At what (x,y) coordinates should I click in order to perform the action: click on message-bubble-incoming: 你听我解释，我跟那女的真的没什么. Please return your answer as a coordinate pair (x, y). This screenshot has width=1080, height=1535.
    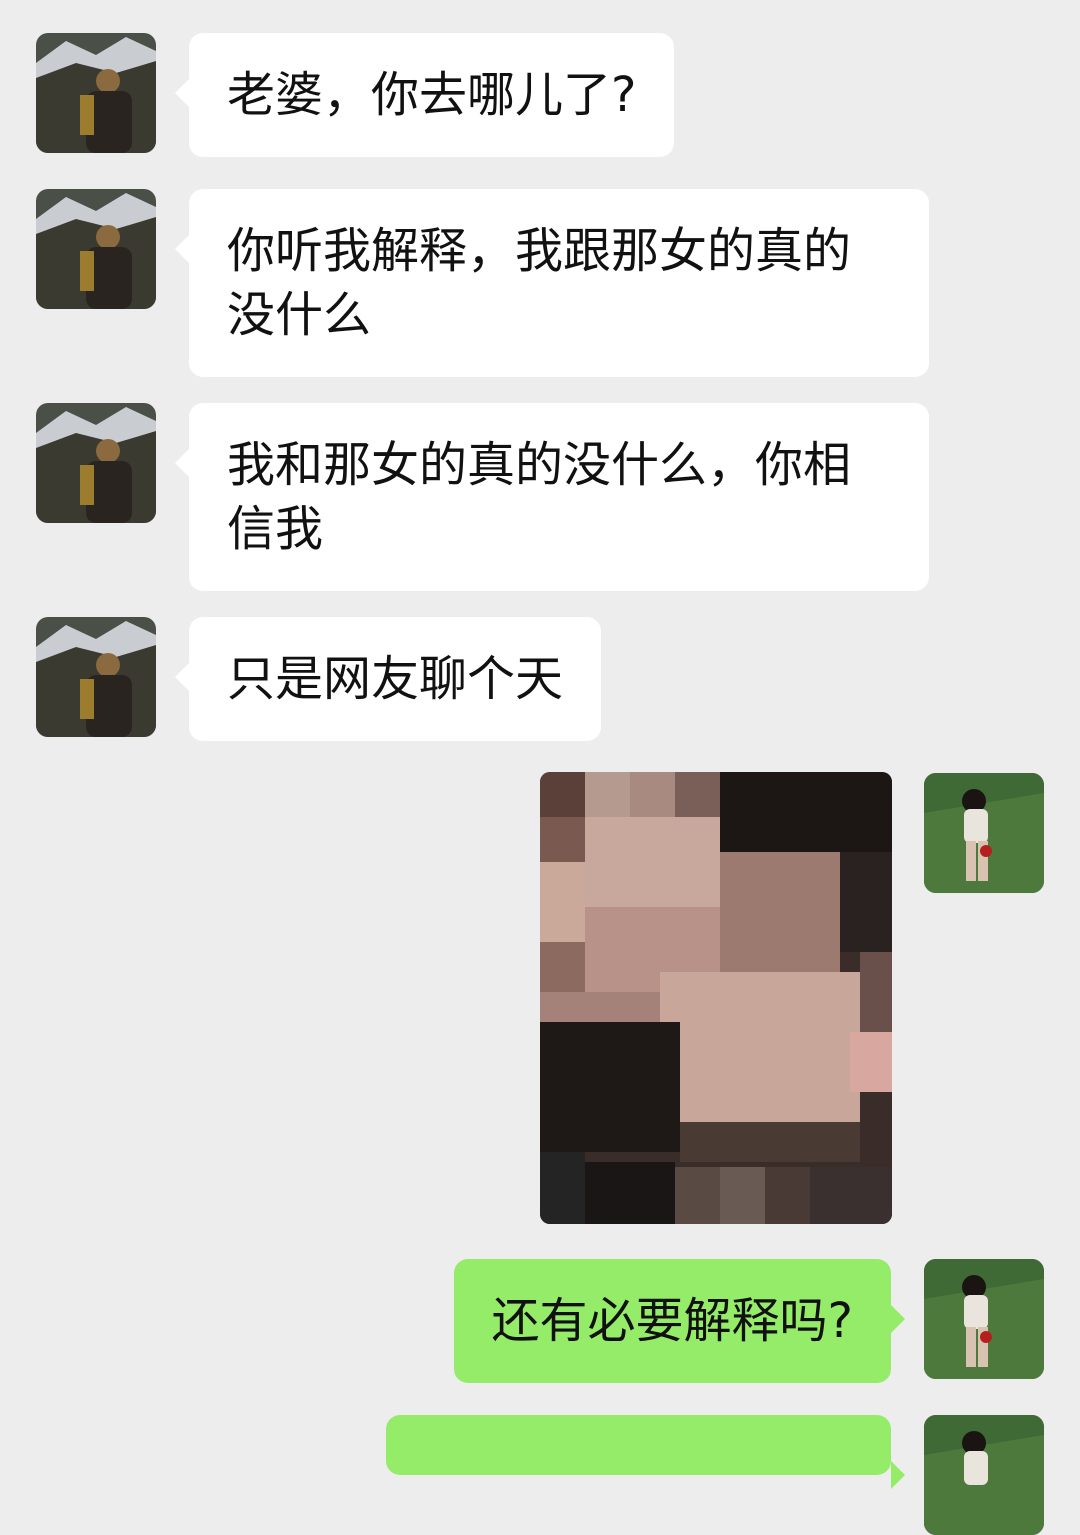
    Looking at the image, I should click on (552, 283).